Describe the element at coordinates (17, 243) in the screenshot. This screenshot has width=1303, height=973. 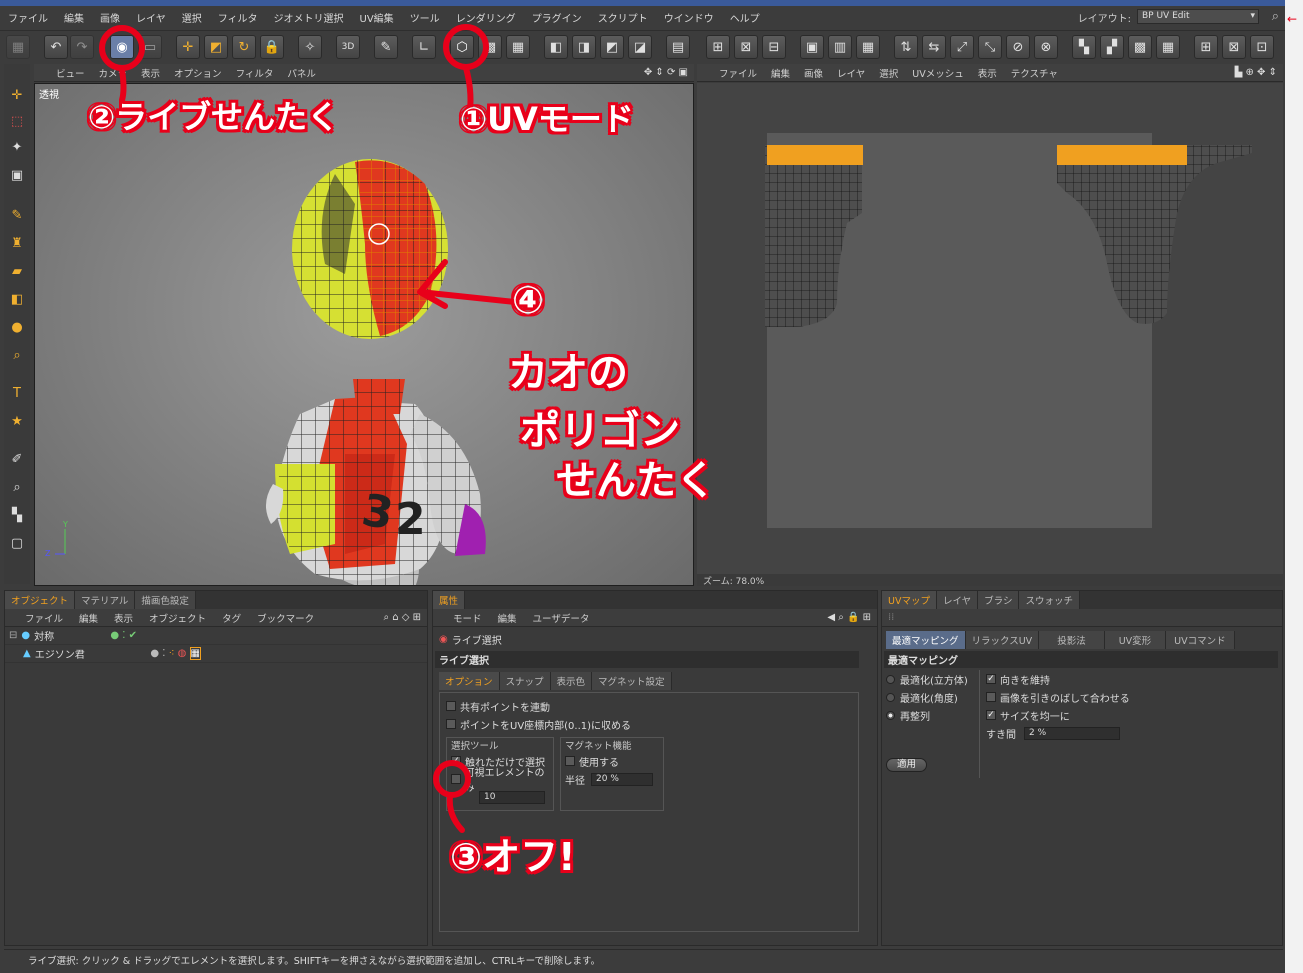
I see `stamp-icon: ♜` at that location.